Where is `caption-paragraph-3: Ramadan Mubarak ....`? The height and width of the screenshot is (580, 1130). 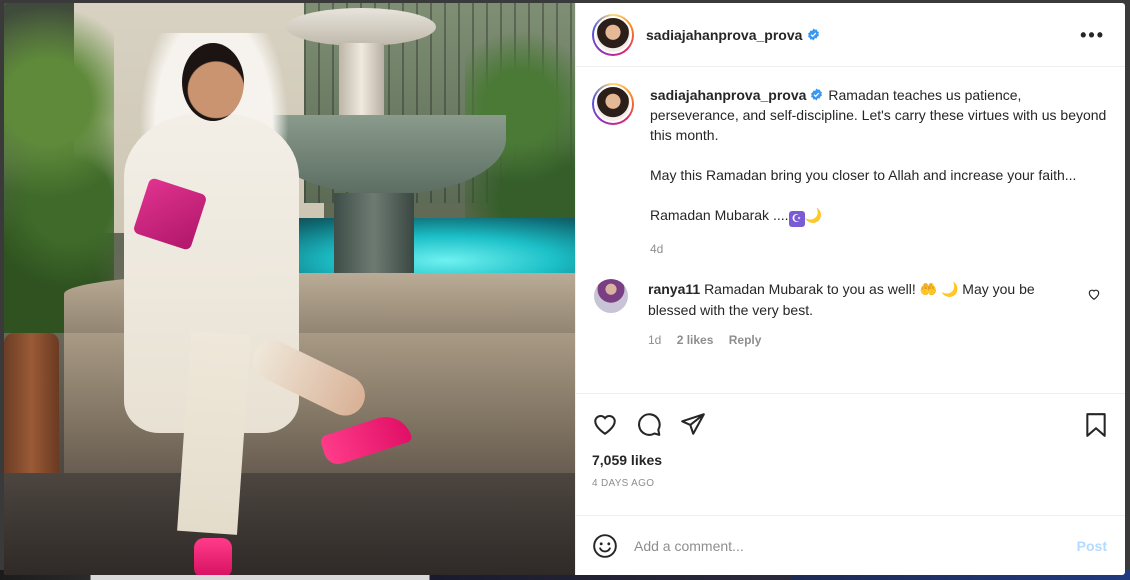
caption-paragraph-3: Ramadan Mubarak .... is located at coordinates (719, 215).